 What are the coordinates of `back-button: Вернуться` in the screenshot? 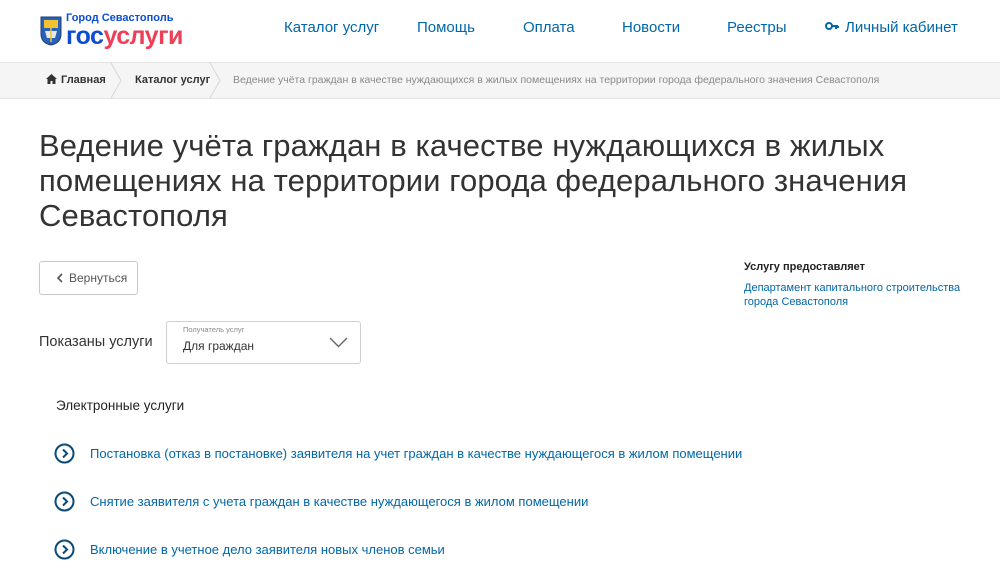 It's located at (88, 278).